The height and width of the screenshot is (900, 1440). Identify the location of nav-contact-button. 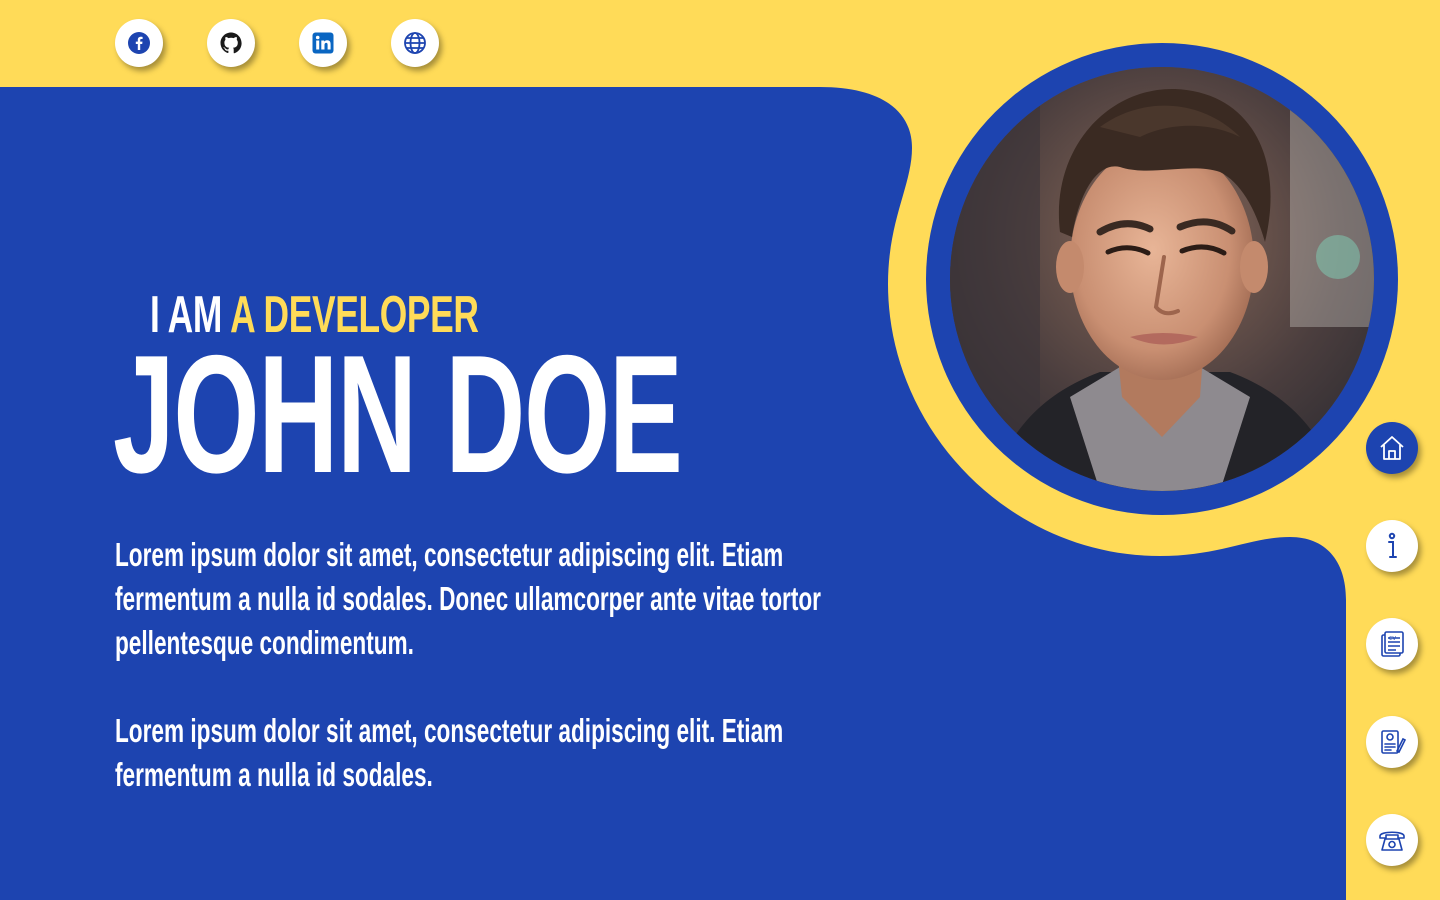
(1392, 840).